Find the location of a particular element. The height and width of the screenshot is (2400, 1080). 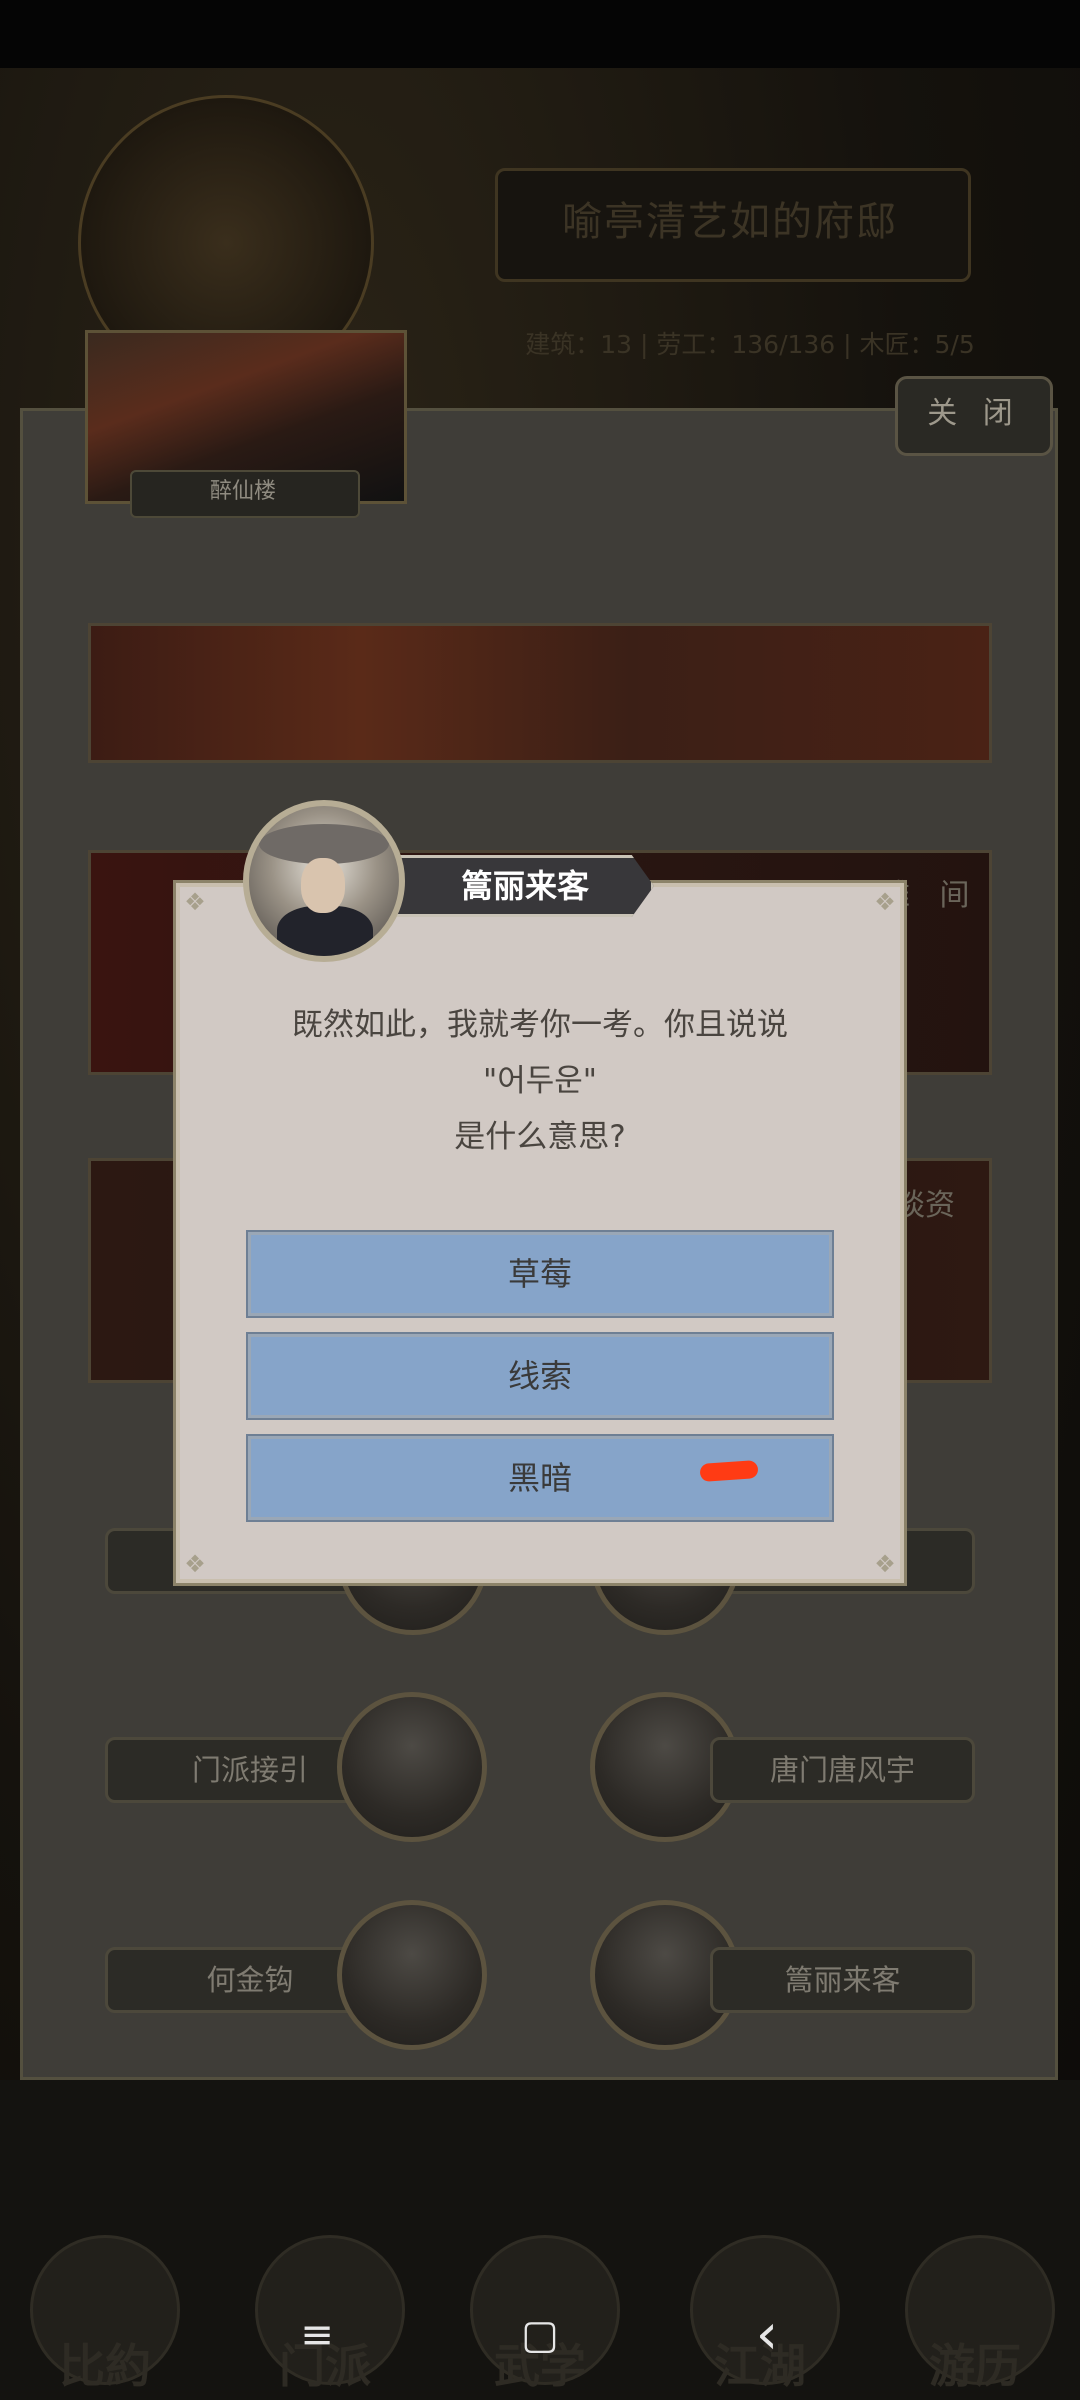

answer-option-1: 草莓 is located at coordinates (540, 1274).